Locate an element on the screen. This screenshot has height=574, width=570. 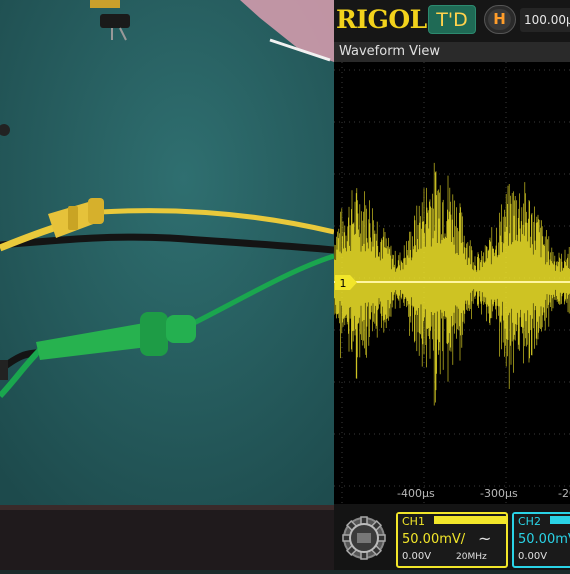
ch1-color-bar is located at coordinates (470, 520).